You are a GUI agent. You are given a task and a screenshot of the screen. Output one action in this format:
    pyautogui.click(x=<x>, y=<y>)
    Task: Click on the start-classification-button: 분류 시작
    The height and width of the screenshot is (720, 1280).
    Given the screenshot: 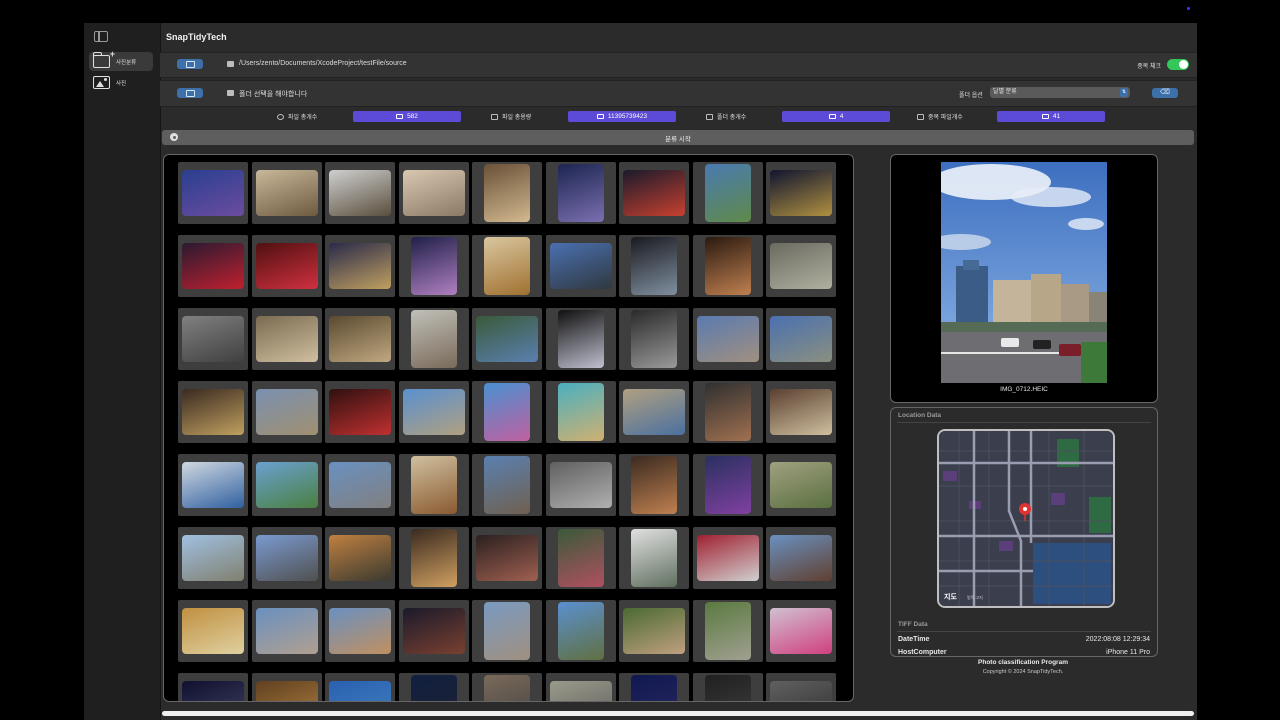 What is the action you would take?
    pyautogui.click(x=678, y=137)
    